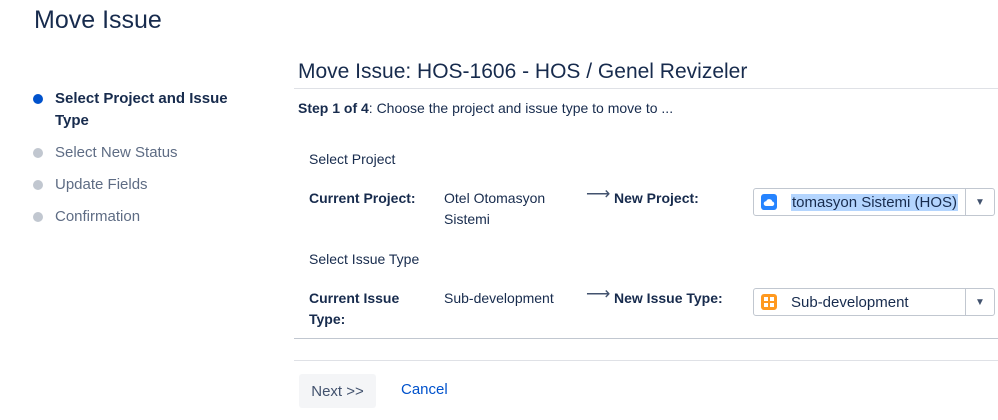 This screenshot has height=420, width=998. Describe the element at coordinates (668, 298) in the screenshot. I see `new-issue-type-label: New Issue Type:` at that location.